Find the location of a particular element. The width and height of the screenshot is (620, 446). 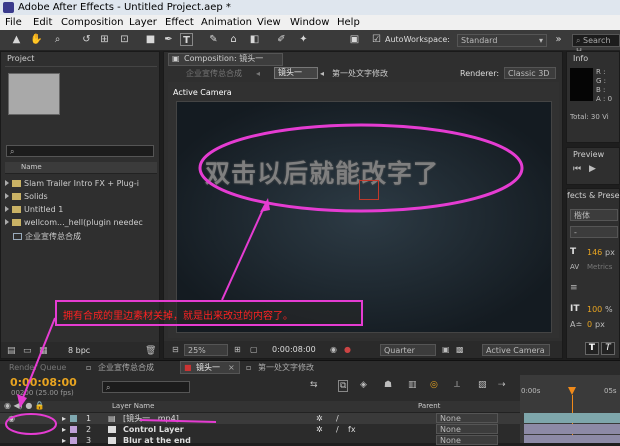

annotation-arrow-up is located at coordinates (243, 252).